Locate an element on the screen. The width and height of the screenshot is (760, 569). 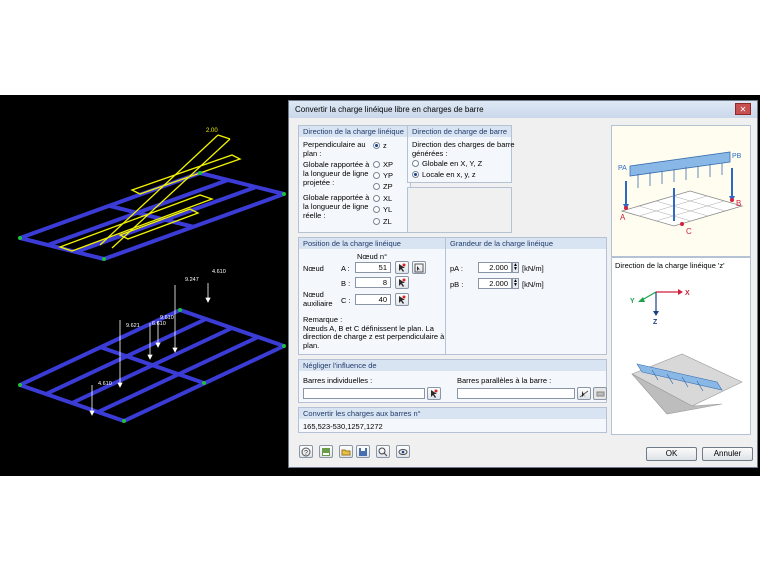
radio-global-xyz-label: Globale en X, Y, Z is located at coordinates (452, 163).